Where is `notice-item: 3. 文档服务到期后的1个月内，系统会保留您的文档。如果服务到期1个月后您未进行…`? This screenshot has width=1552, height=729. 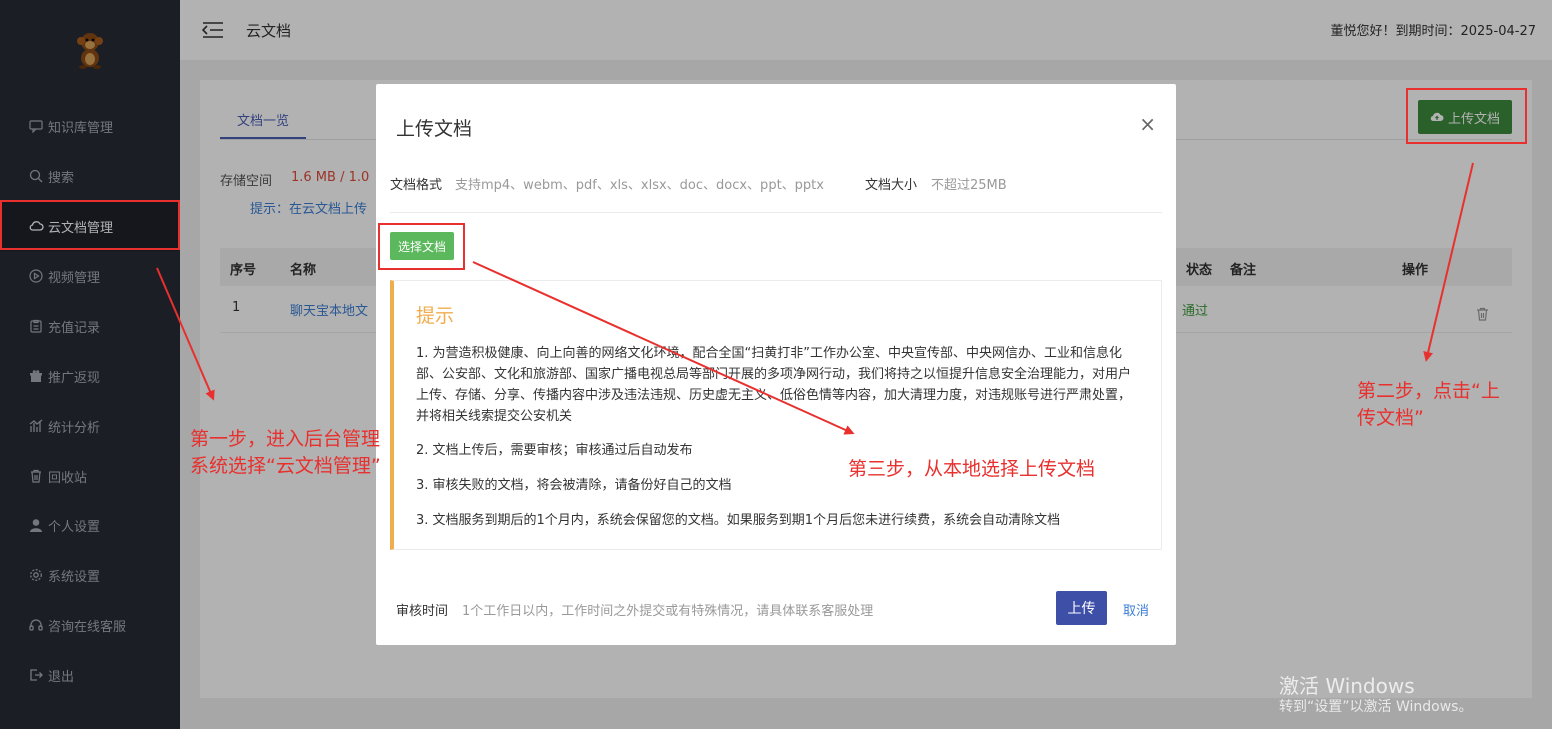 notice-item: 3. 文档服务到期后的1个月内，系统会保留您的文档。如果服务到期1个月后您未进行… is located at coordinates (738, 520).